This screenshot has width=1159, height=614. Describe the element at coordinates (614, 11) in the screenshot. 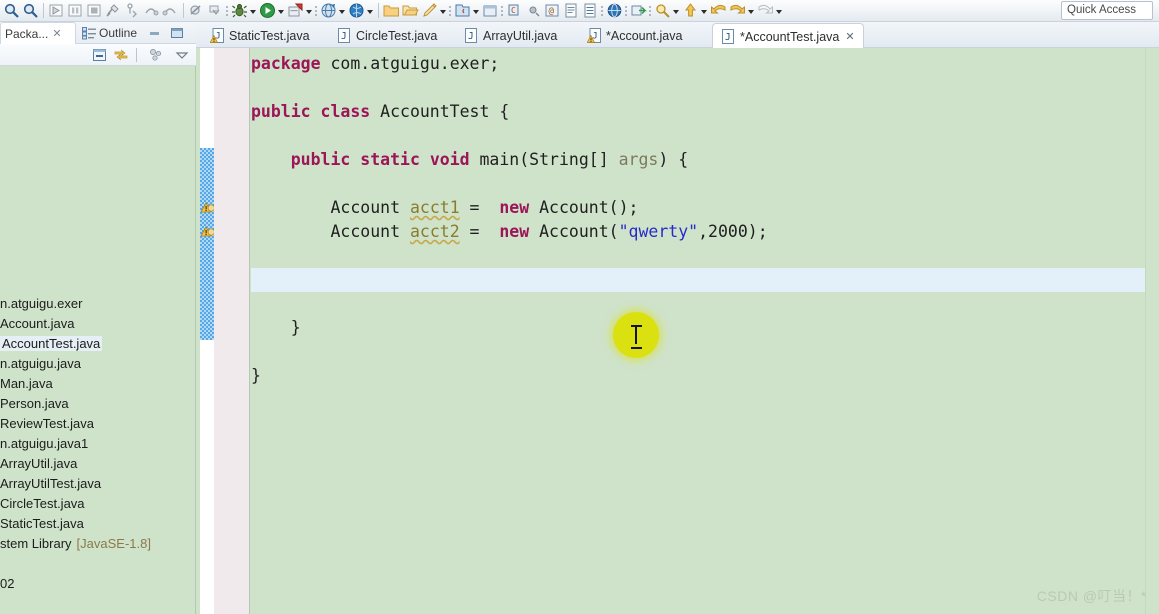

I see `globe-icon` at that location.